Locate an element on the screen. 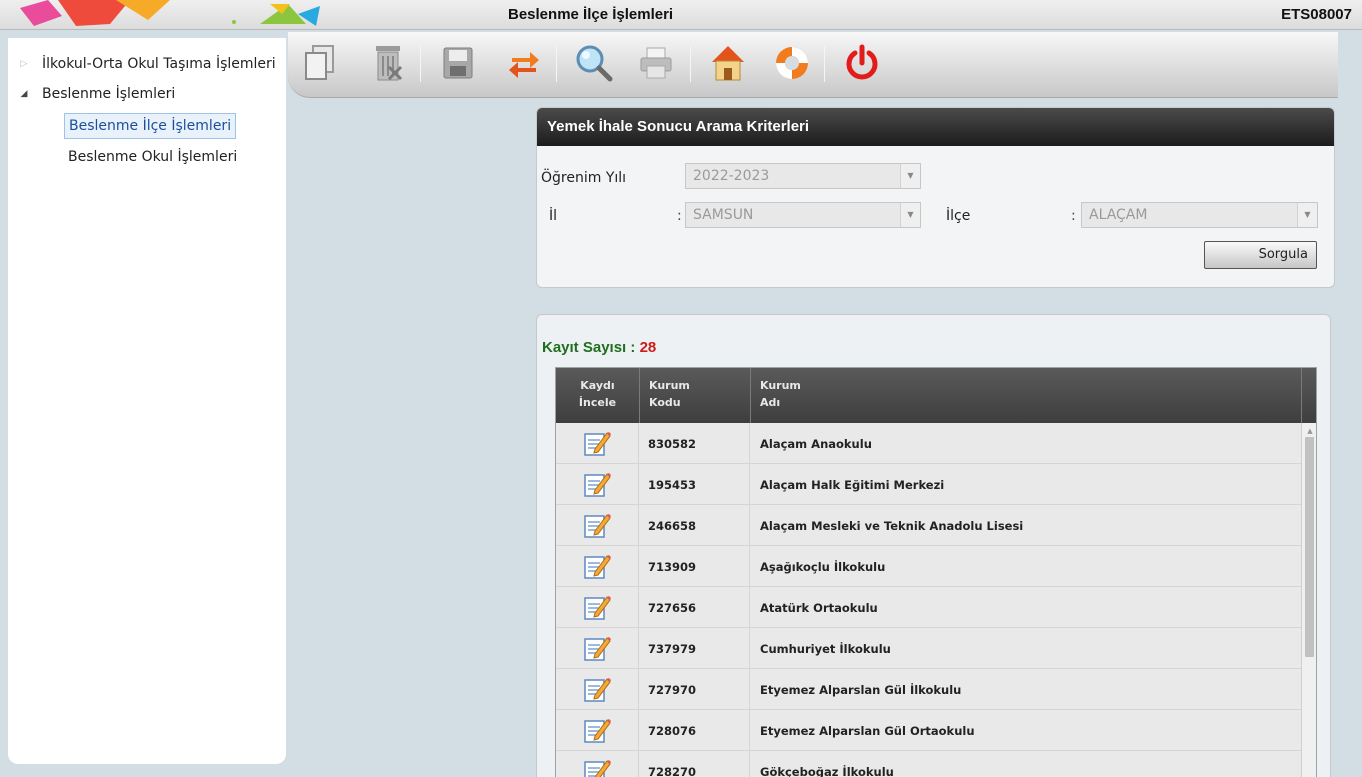  search-submit-button: Sorgula is located at coordinates (1260, 255).